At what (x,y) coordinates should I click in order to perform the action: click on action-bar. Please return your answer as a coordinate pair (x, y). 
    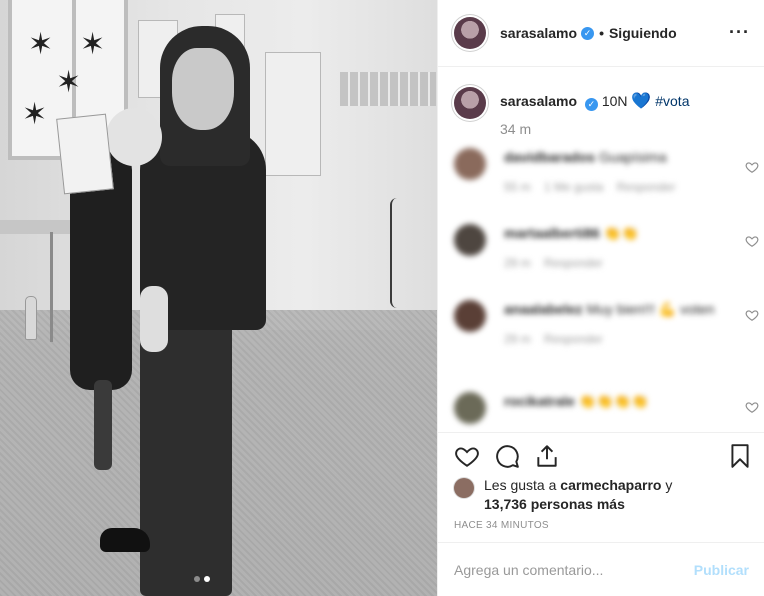
    Looking at the image, I should click on (601, 454).